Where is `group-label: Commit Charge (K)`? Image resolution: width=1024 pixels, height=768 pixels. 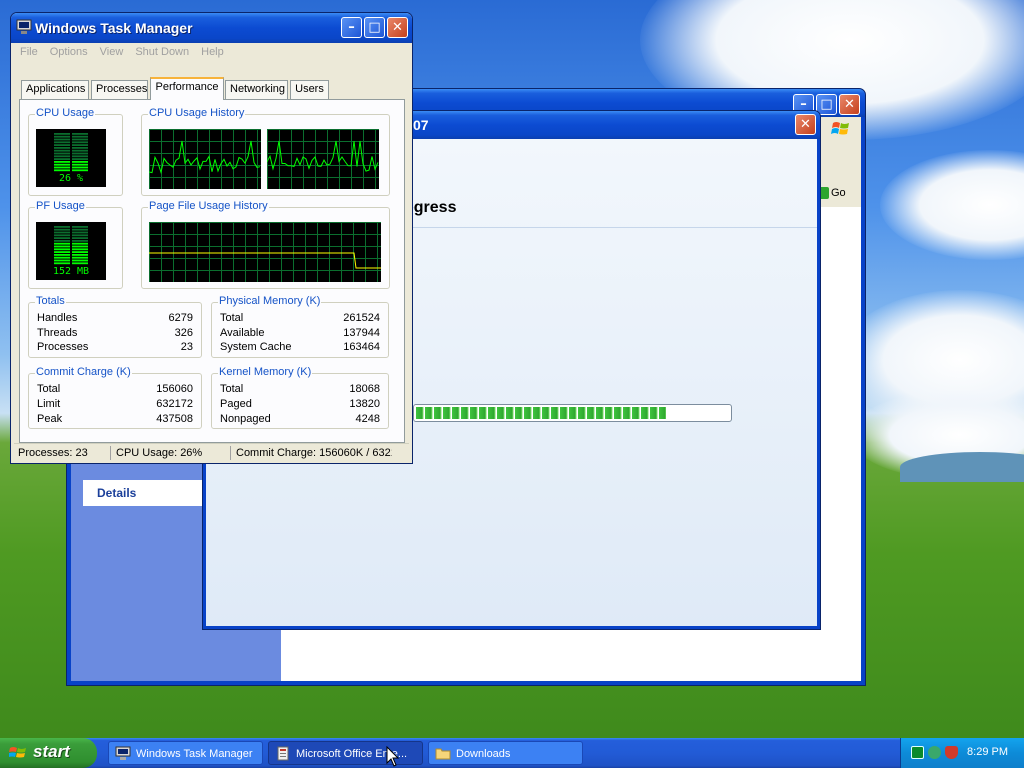
group-label: Commit Charge (K) is located at coordinates (83, 372).